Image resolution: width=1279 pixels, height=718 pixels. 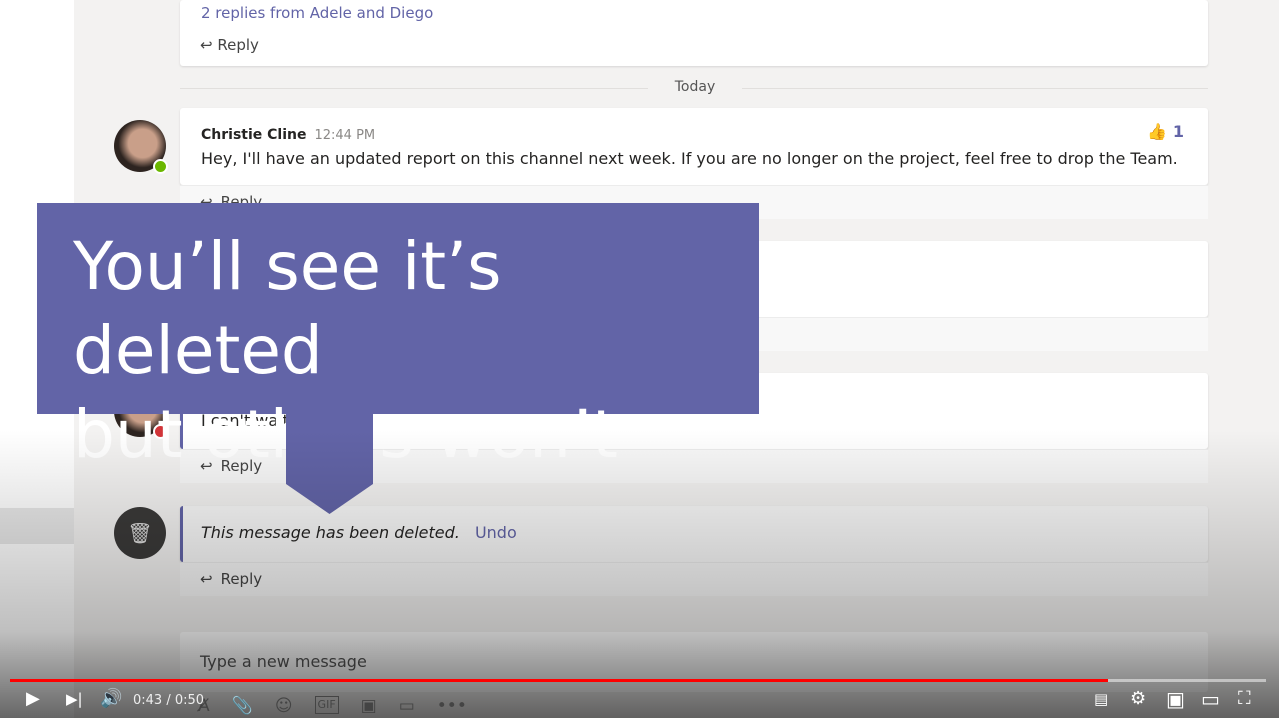 What do you see at coordinates (694, 13) in the screenshot?
I see `replies-link: 2 replies from Adele and Diego` at bounding box center [694, 13].